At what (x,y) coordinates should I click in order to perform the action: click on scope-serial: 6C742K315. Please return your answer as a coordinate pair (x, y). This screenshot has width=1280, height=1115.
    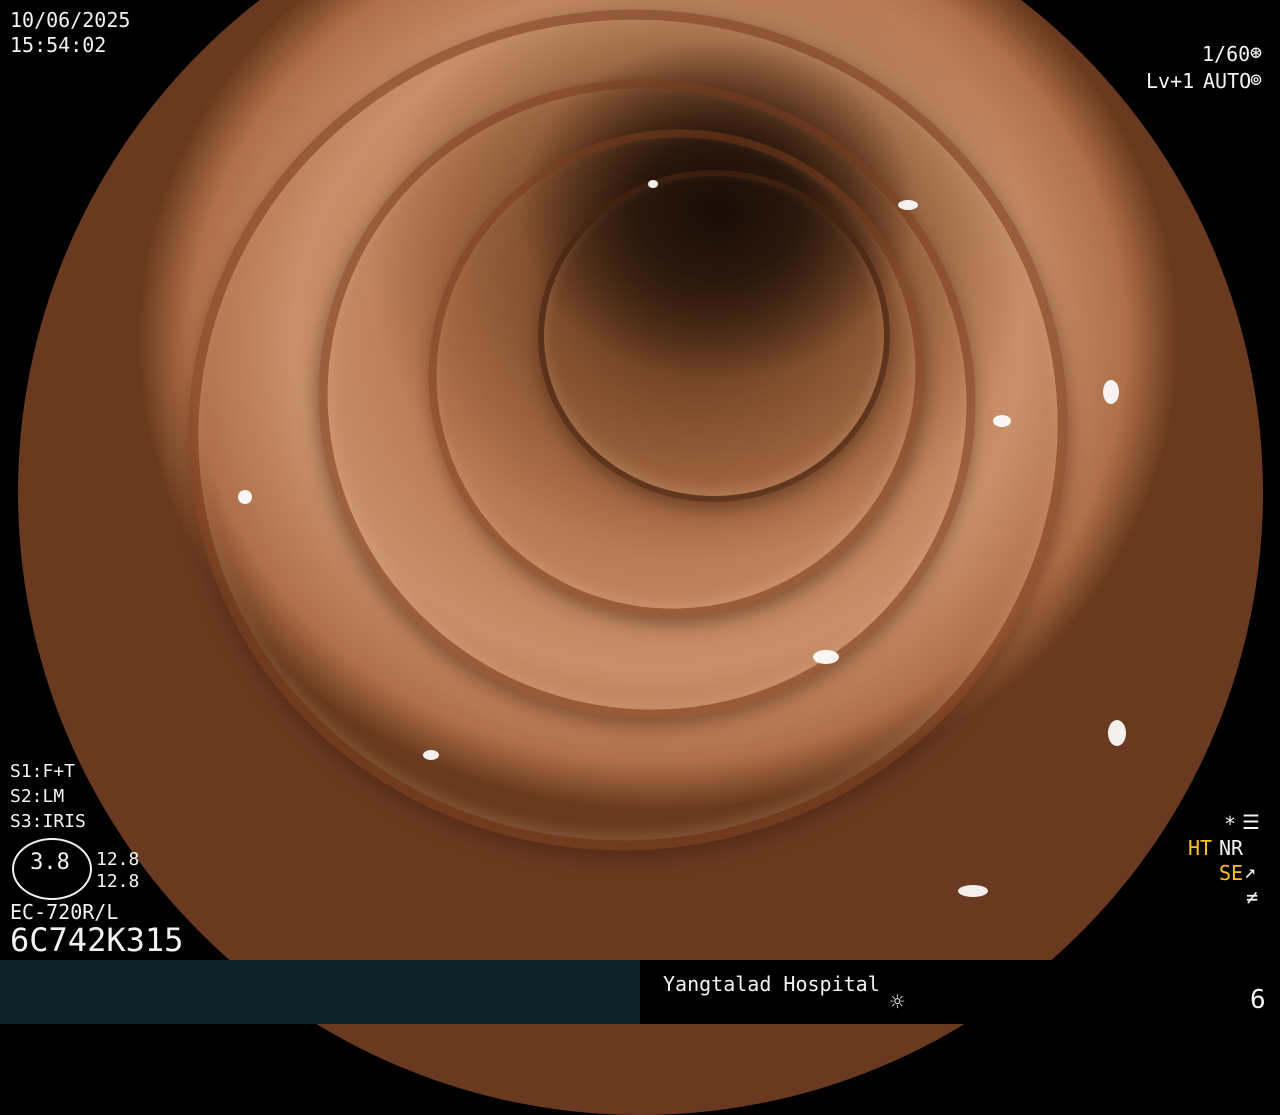
    Looking at the image, I should click on (97, 940).